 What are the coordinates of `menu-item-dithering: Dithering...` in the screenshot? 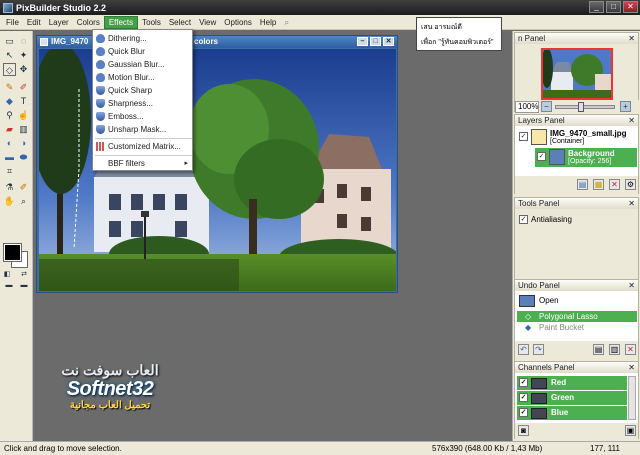 It's located at (142, 38).